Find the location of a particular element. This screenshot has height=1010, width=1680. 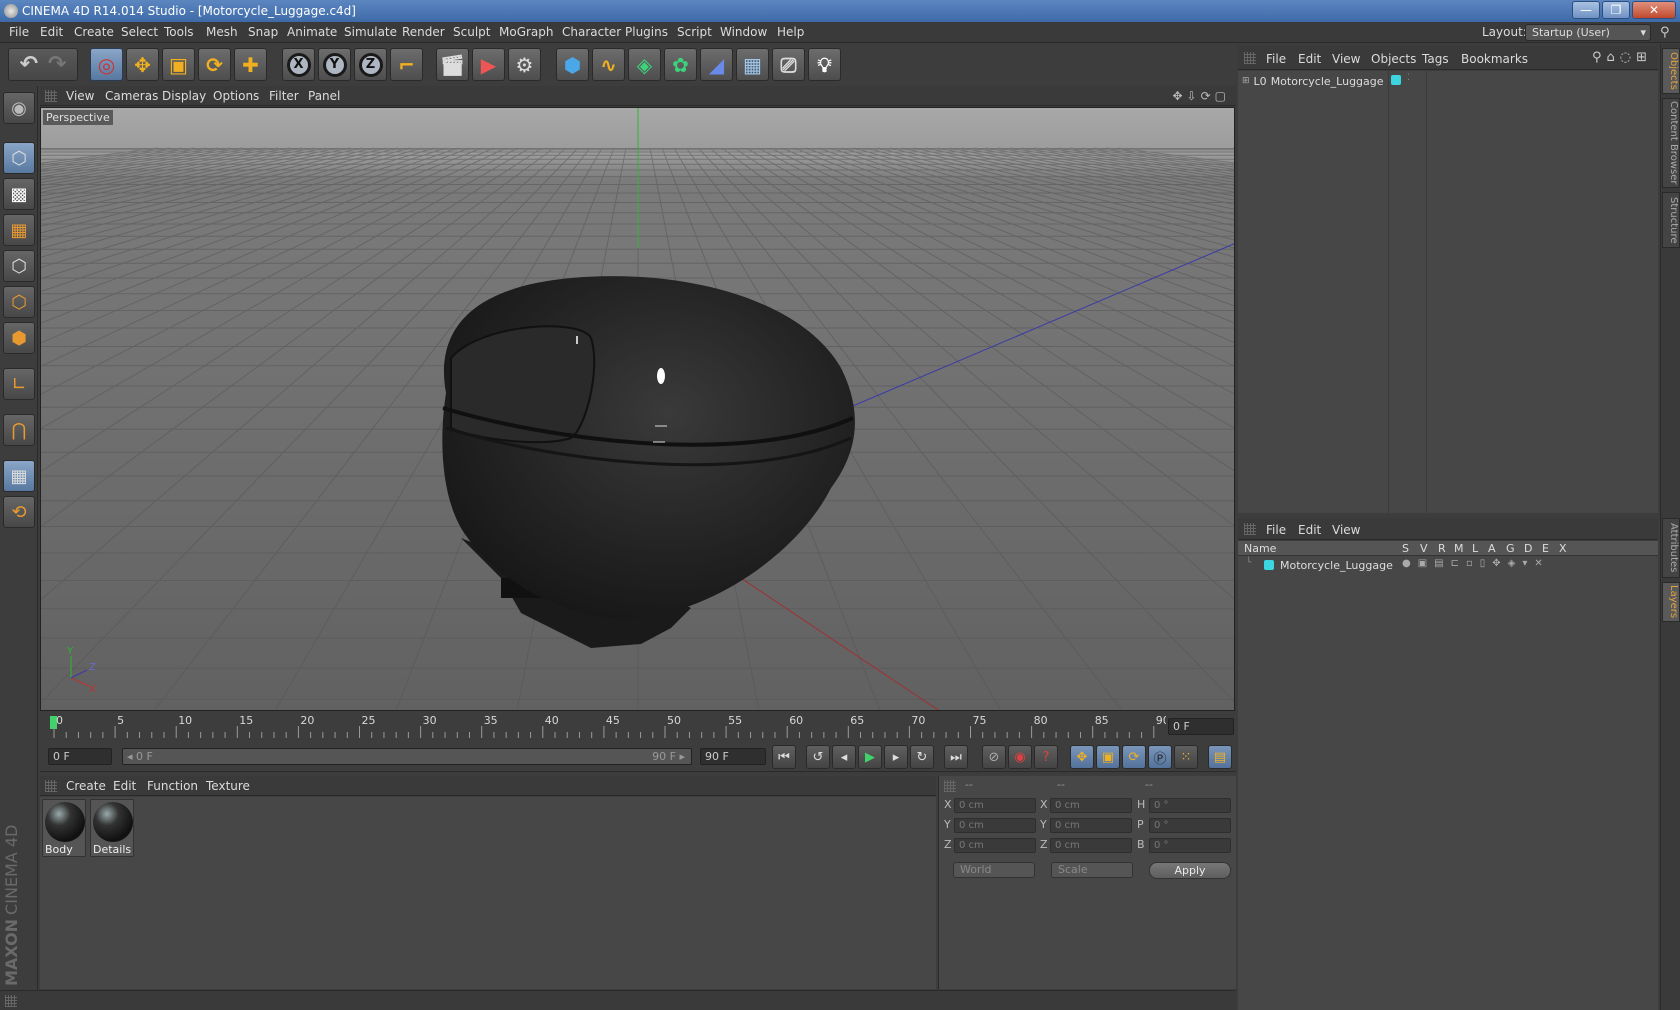

menu-script: Script is located at coordinates (694, 32).